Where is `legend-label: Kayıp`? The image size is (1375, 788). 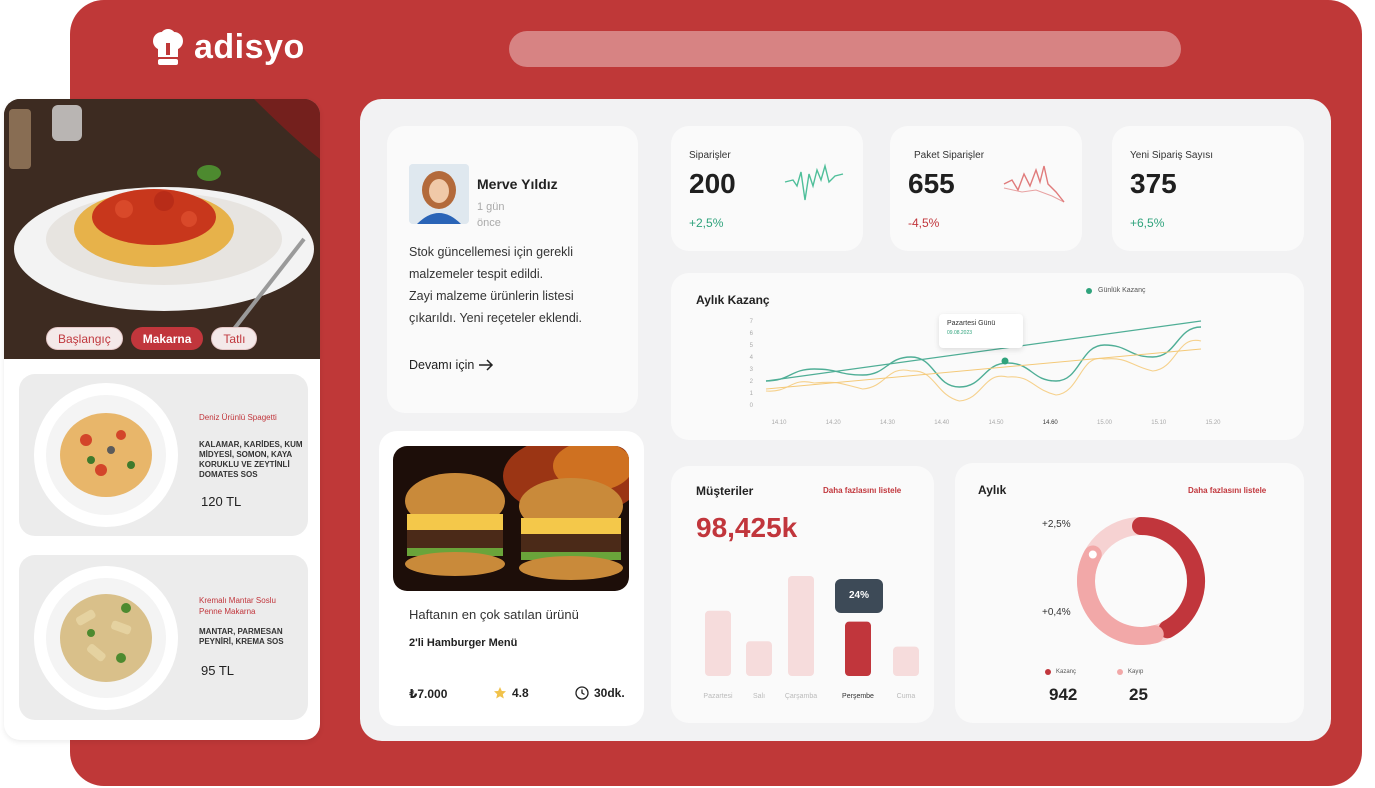
legend-label: Kayıp is located at coordinates (1136, 672).